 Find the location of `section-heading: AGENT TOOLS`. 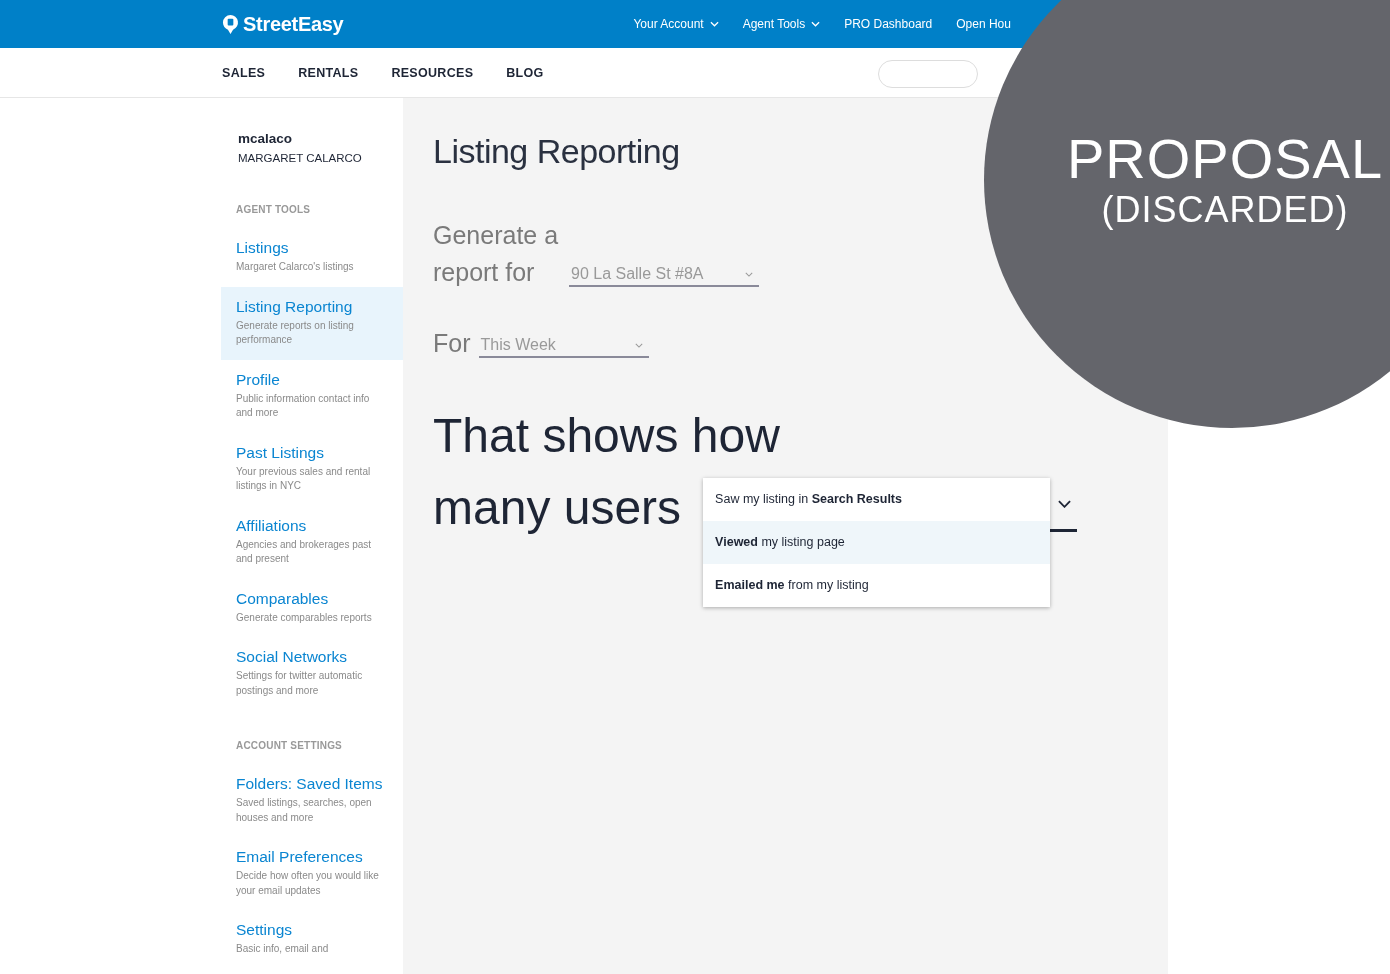

section-heading: AGENT TOOLS is located at coordinates (273, 210).